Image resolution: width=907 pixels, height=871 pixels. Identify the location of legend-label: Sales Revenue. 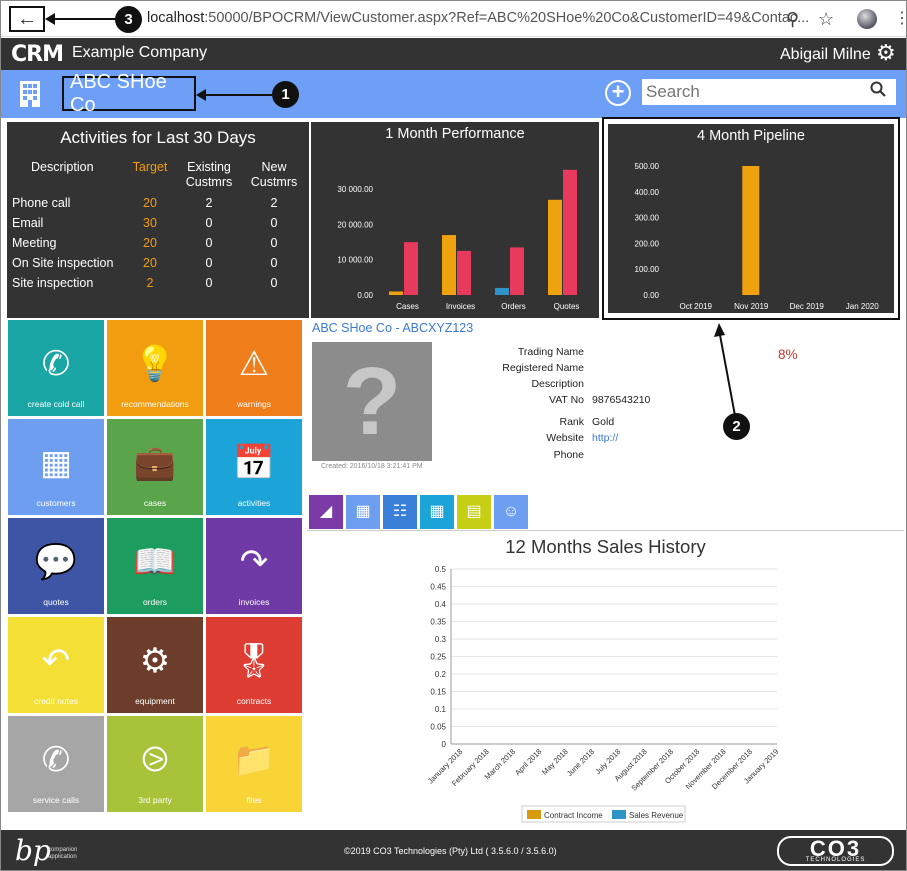
(656, 815).